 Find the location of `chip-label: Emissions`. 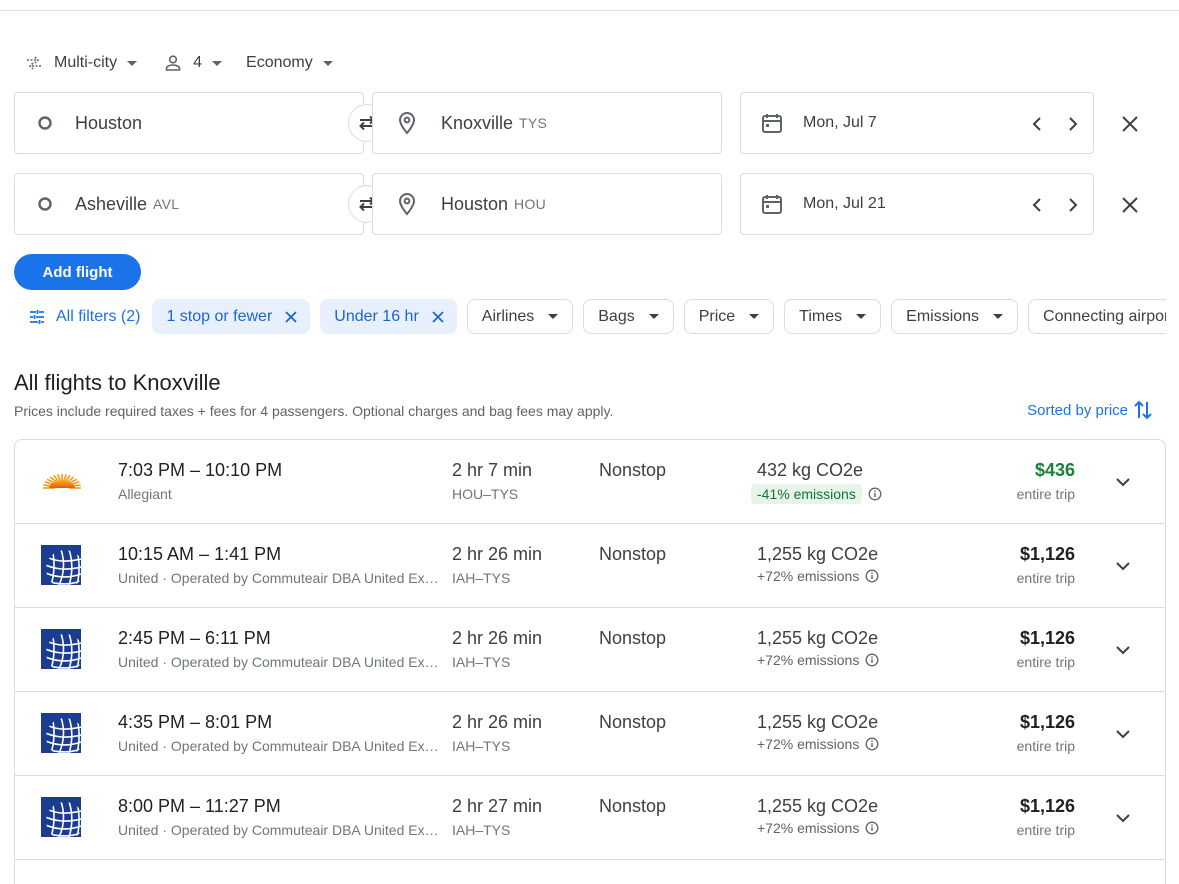

chip-label: Emissions is located at coordinates (943, 316).